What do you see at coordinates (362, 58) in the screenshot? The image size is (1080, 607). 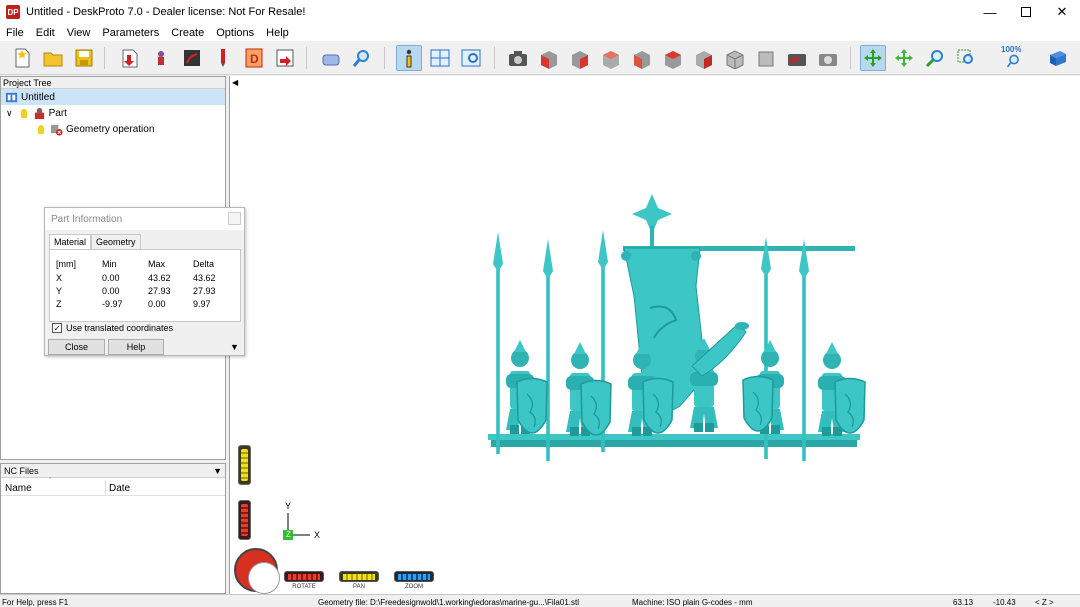 I see `inspect-button` at bounding box center [362, 58].